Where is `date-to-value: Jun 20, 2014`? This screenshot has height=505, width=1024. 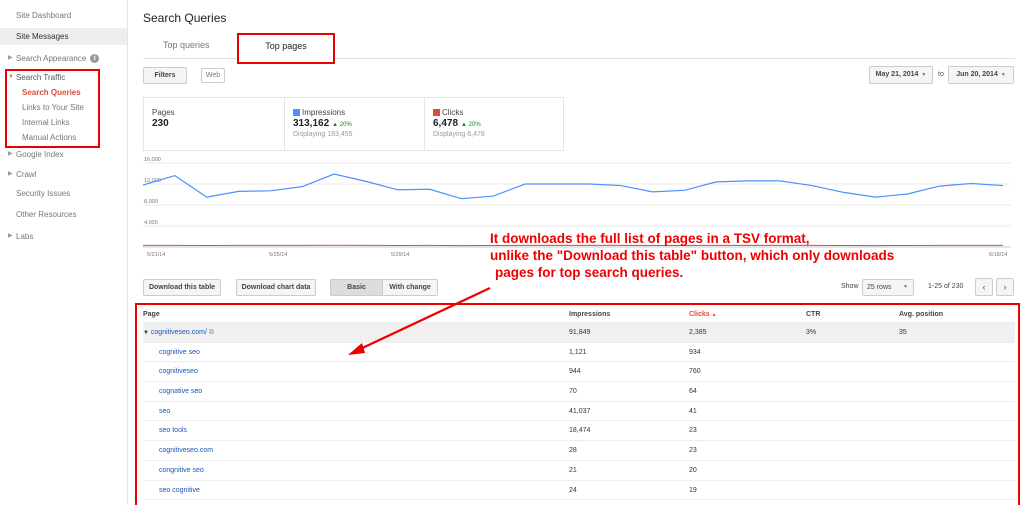
date-to-value: Jun 20, 2014 is located at coordinates (977, 74).